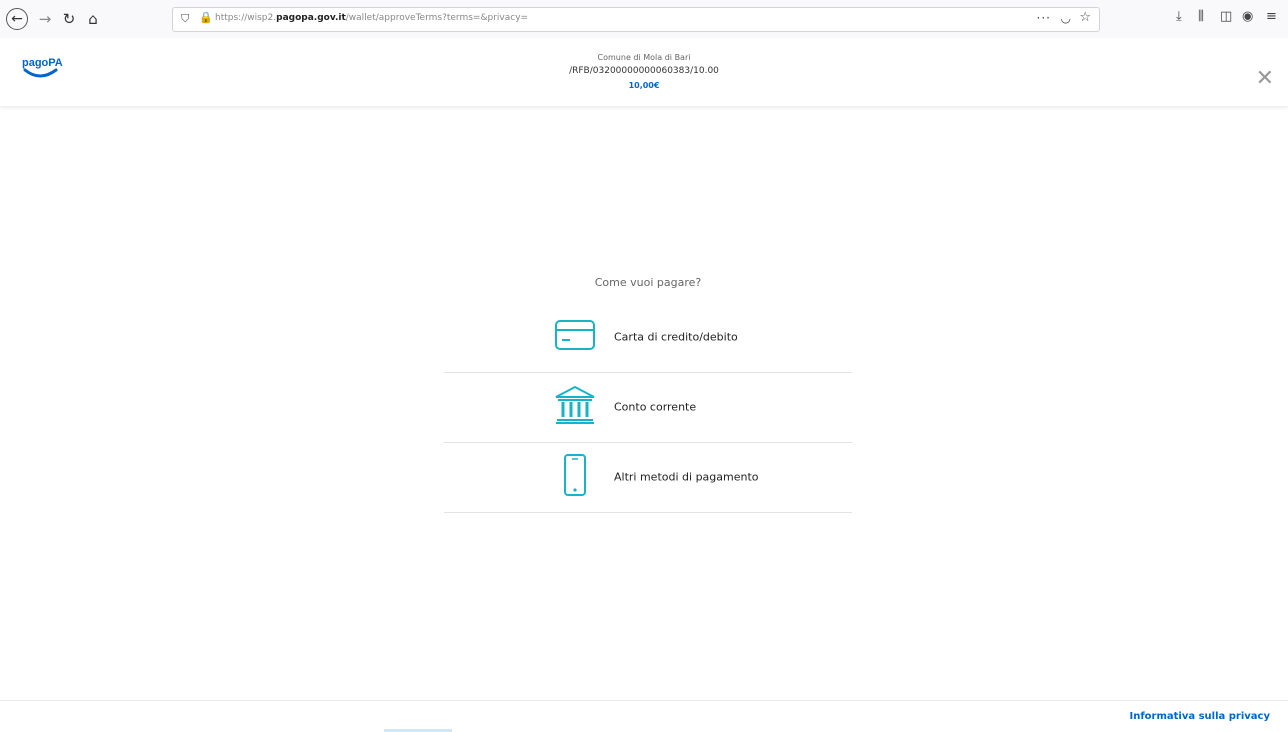 This screenshot has height=732, width=1288. I want to click on pagopa-logo-graphic: pagoPA, so click(42, 67).